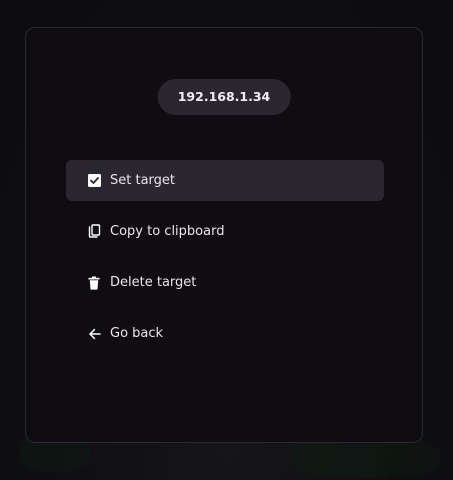  What do you see at coordinates (94, 283) in the screenshot?
I see `trash-icon` at bounding box center [94, 283].